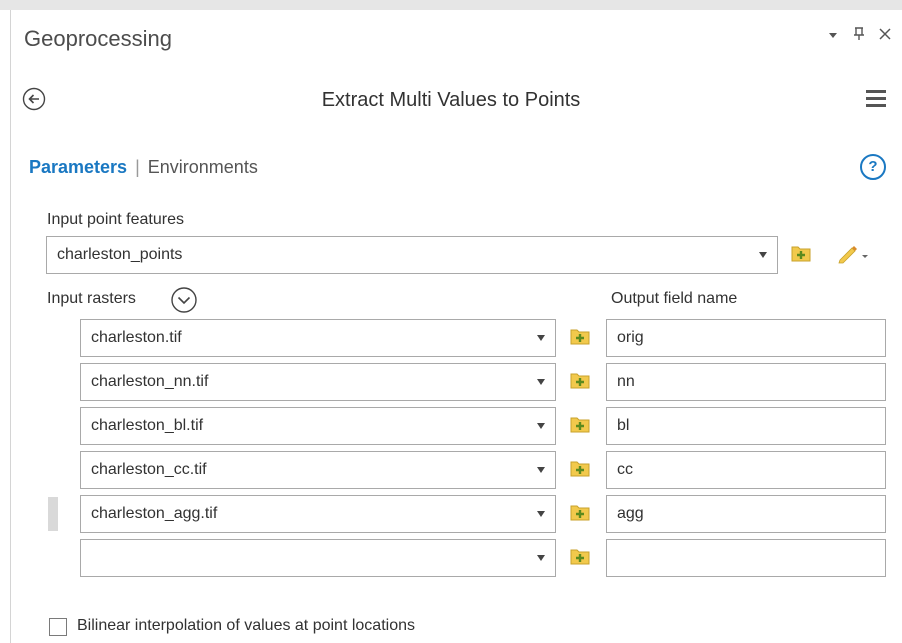  What do you see at coordinates (451, 5) in the screenshot?
I see `top-border` at bounding box center [451, 5].